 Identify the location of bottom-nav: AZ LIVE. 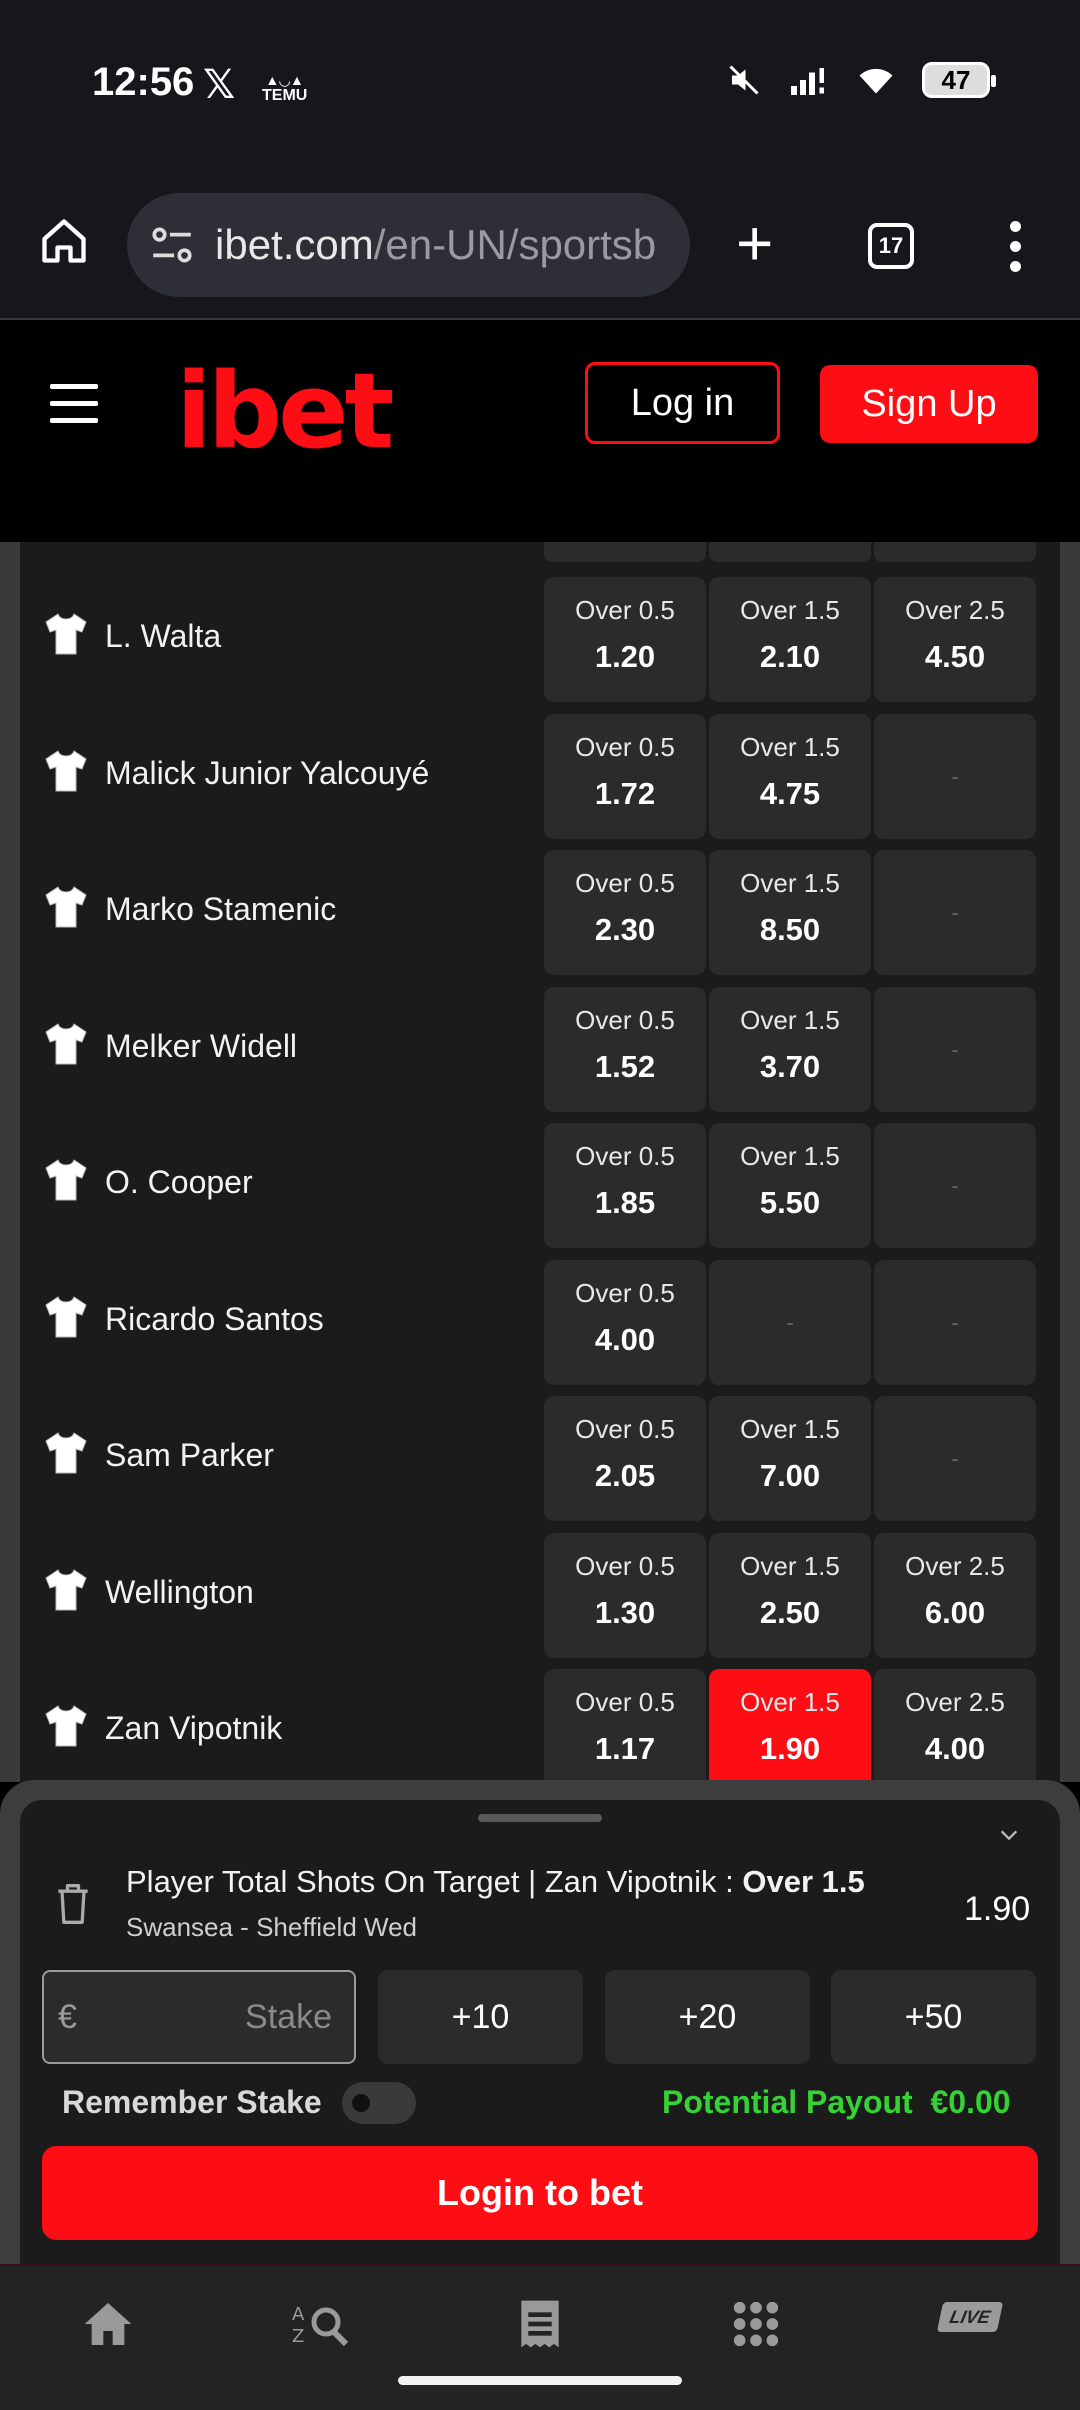
(540, 2337).